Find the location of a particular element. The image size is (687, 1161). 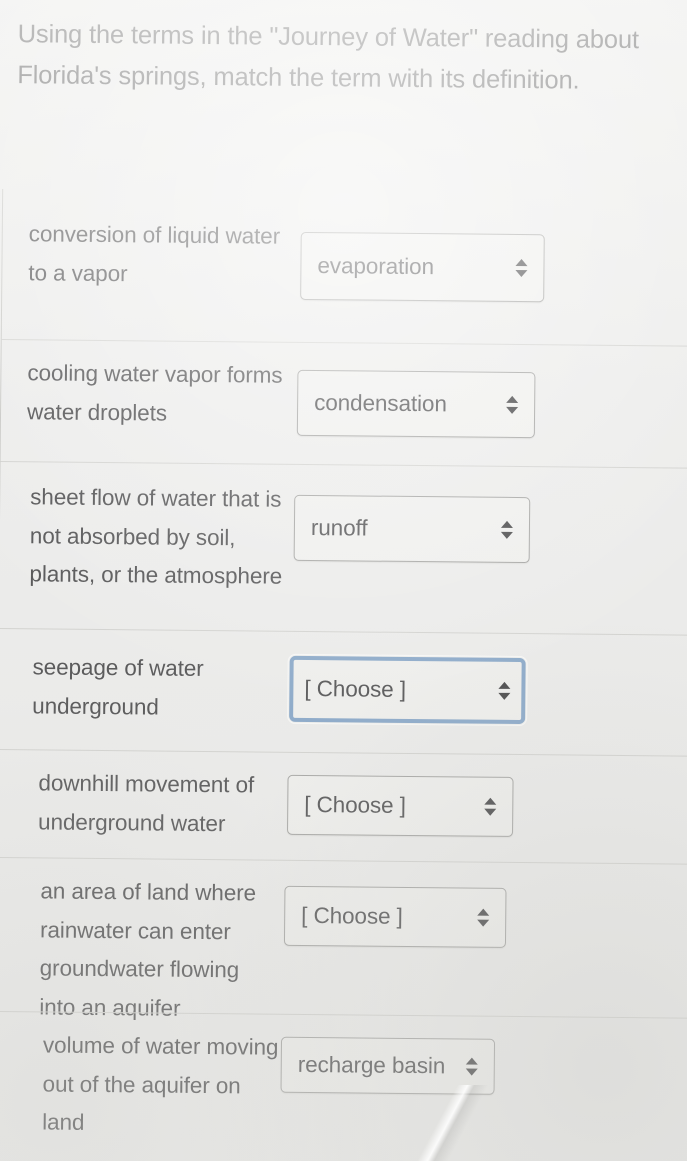

answer-select-1-value: condensation is located at coordinates (380, 403).